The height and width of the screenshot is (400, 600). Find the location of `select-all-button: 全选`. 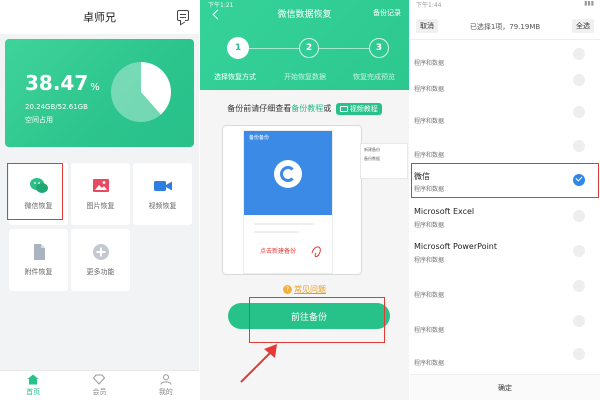

select-all-button: 全选 is located at coordinates (583, 26).